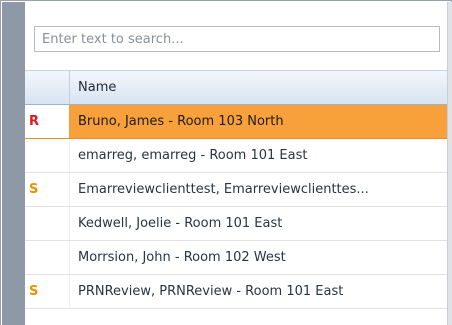 The height and width of the screenshot is (325, 452). I want to click on table-row: Morrsion, John - Room 102 West, so click(236, 258).